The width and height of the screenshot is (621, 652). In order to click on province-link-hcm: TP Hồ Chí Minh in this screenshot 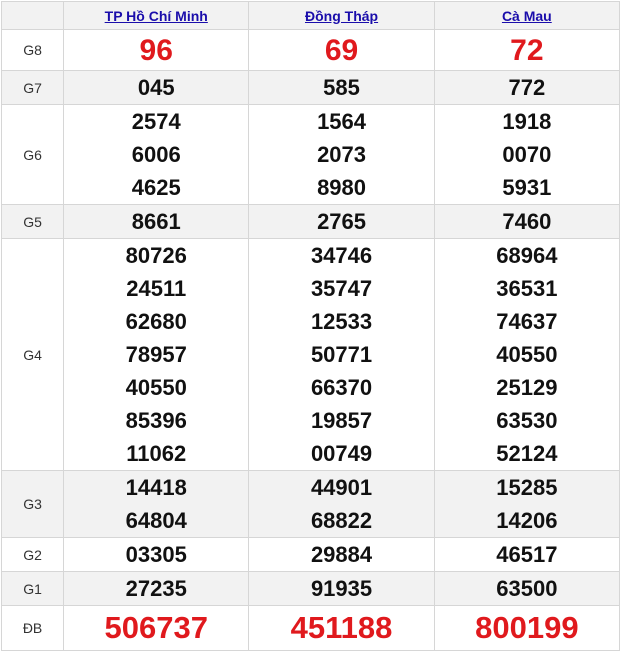, I will do `click(156, 16)`.